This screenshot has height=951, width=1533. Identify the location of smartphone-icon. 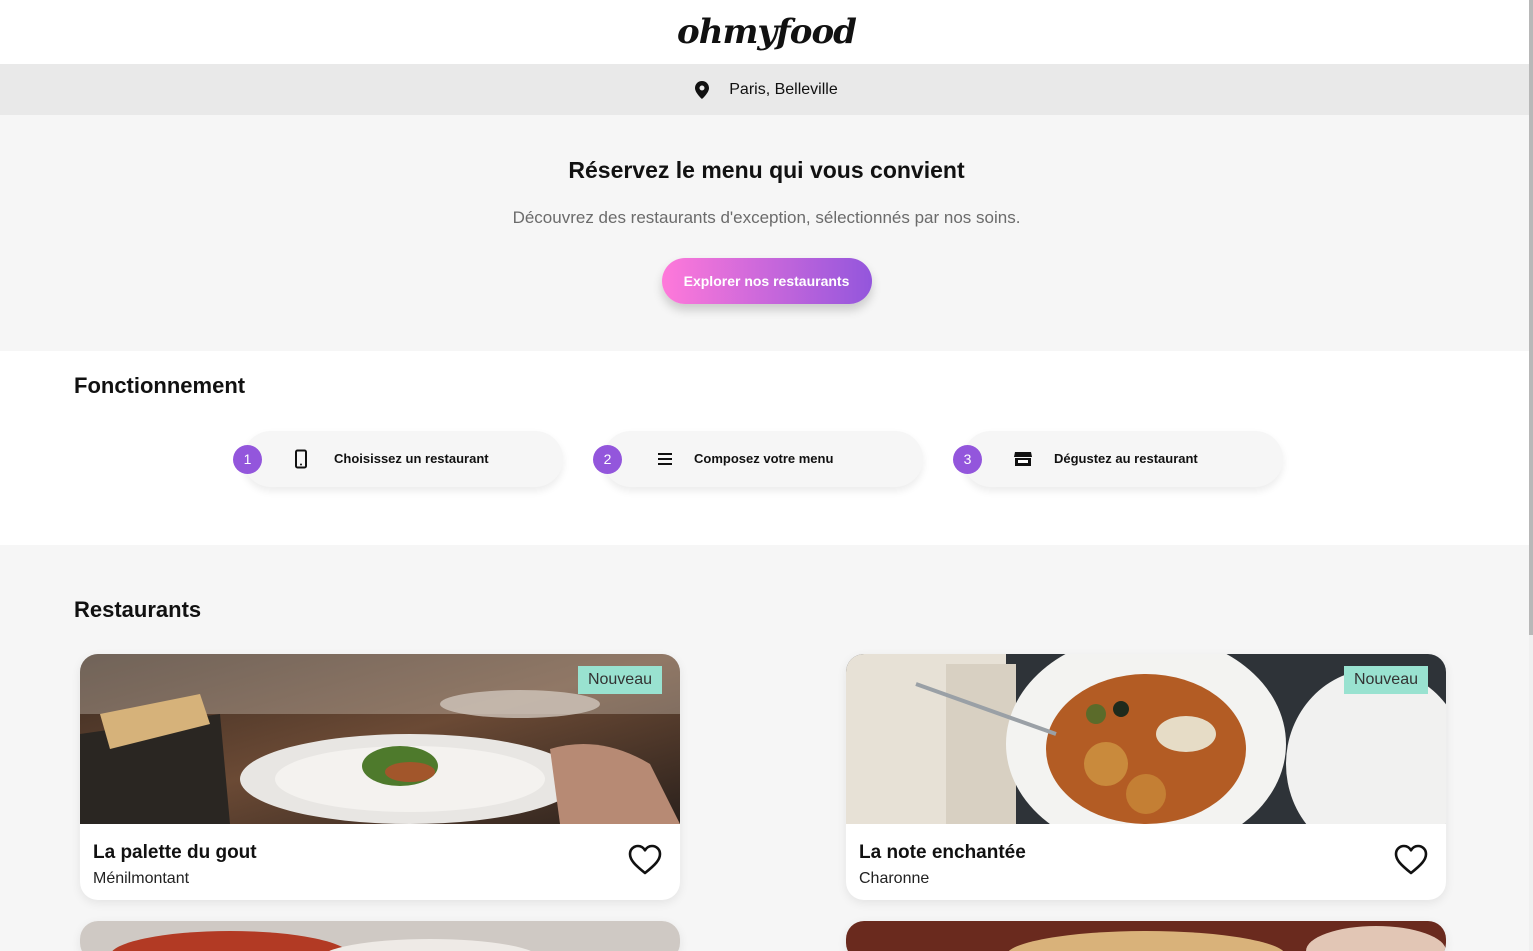
(301, 459).